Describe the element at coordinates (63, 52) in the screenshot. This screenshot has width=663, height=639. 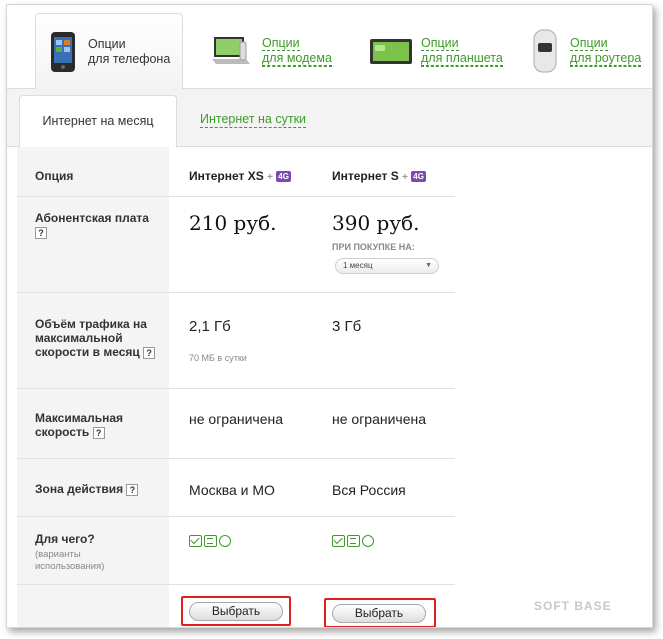
I see `phone-icon` at that location.